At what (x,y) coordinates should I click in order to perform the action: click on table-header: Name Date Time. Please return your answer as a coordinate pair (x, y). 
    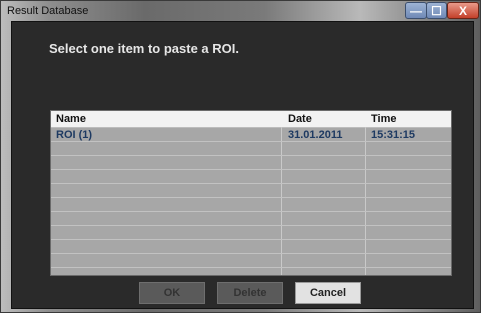
    Looking at the image, I should click on (251, 119).